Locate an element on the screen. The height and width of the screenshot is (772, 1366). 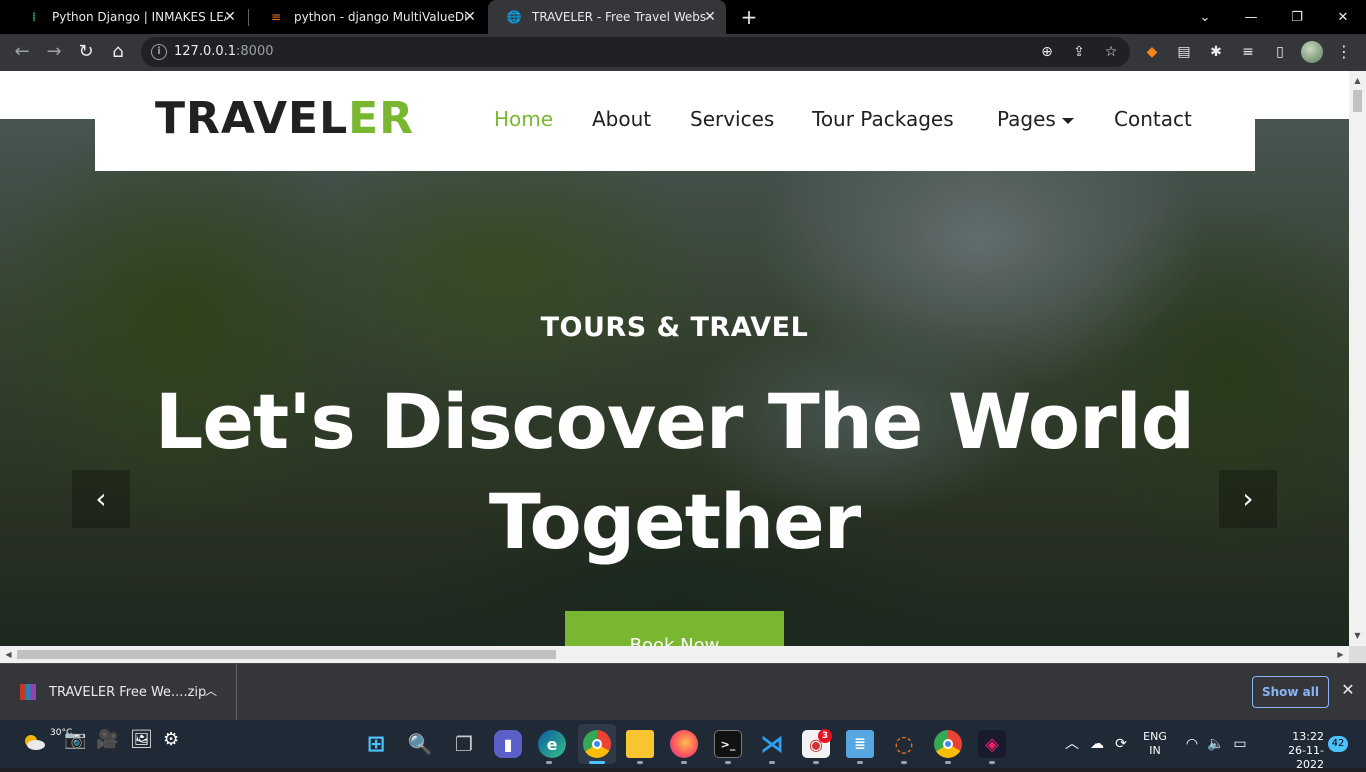
notepad-icon: ≣ is located at coordinates (860, 744).